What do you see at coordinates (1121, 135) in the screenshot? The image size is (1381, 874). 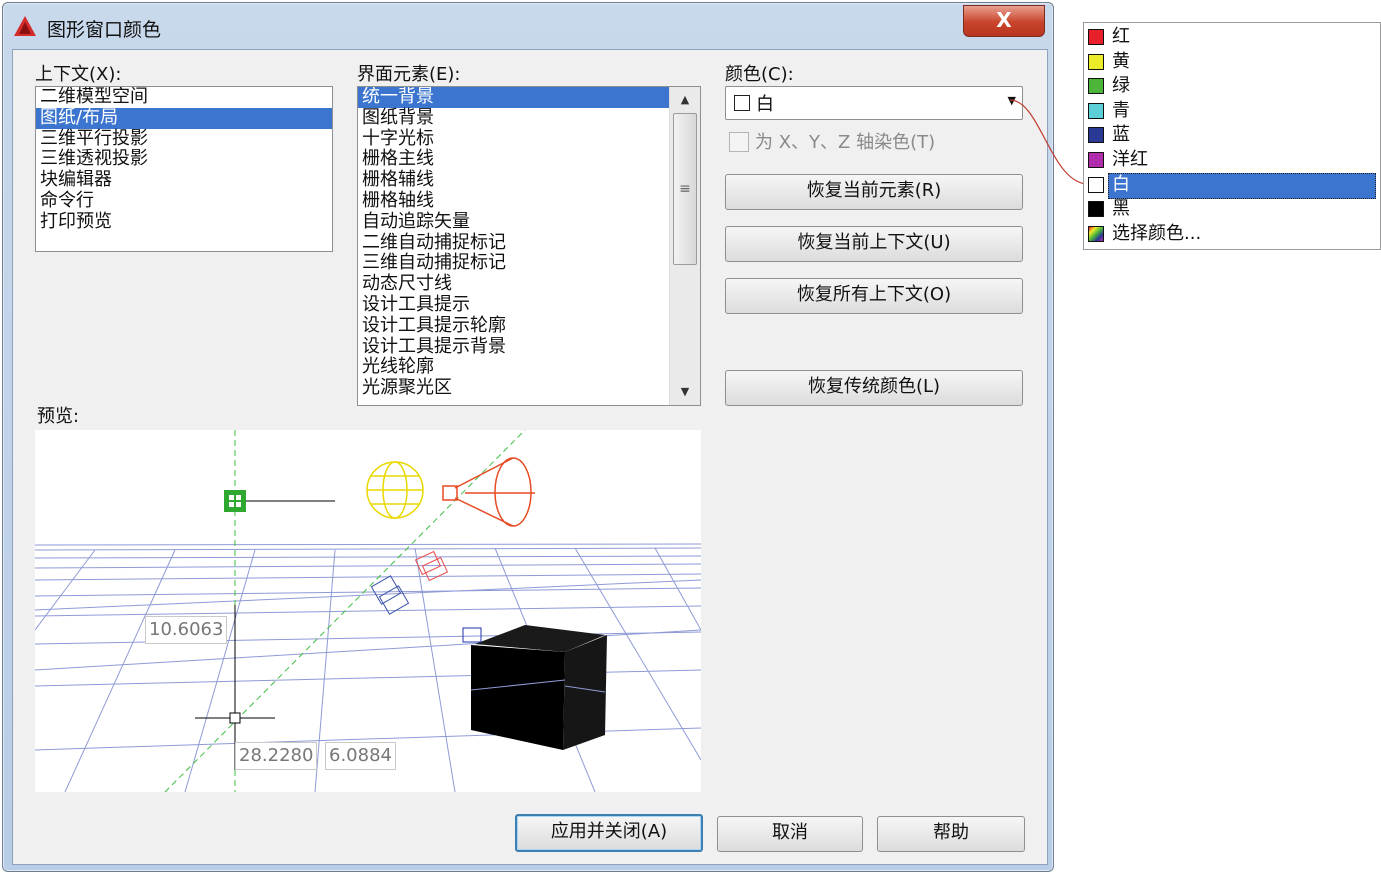 I see `color-option-label: 蓝` at bounding box center [1121, 135].